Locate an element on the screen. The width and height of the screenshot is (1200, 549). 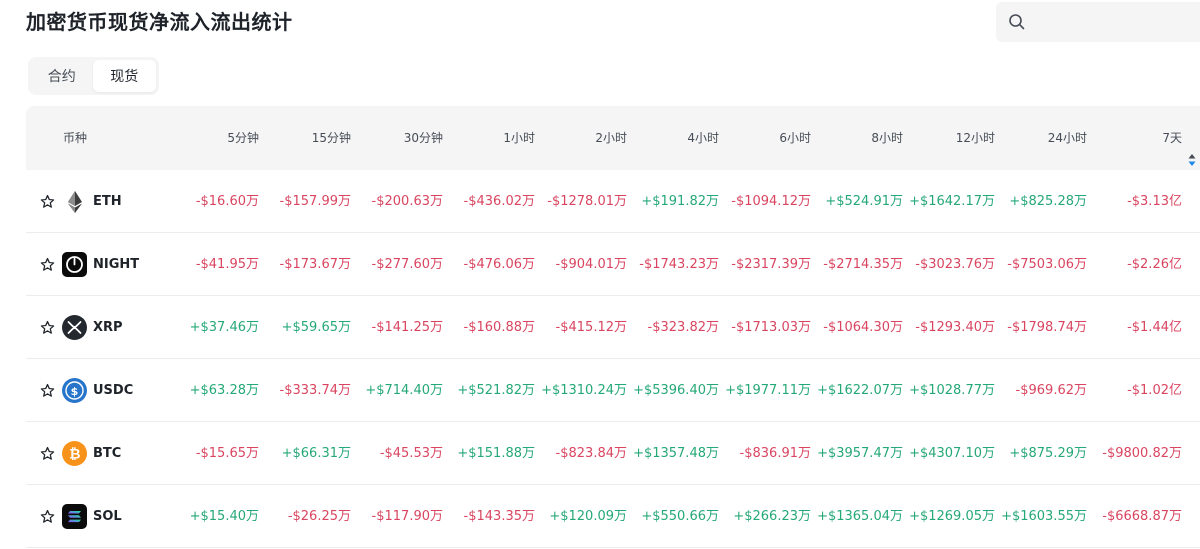
netflow-value: +$5396.40万 is located at coordinates (676, 390).